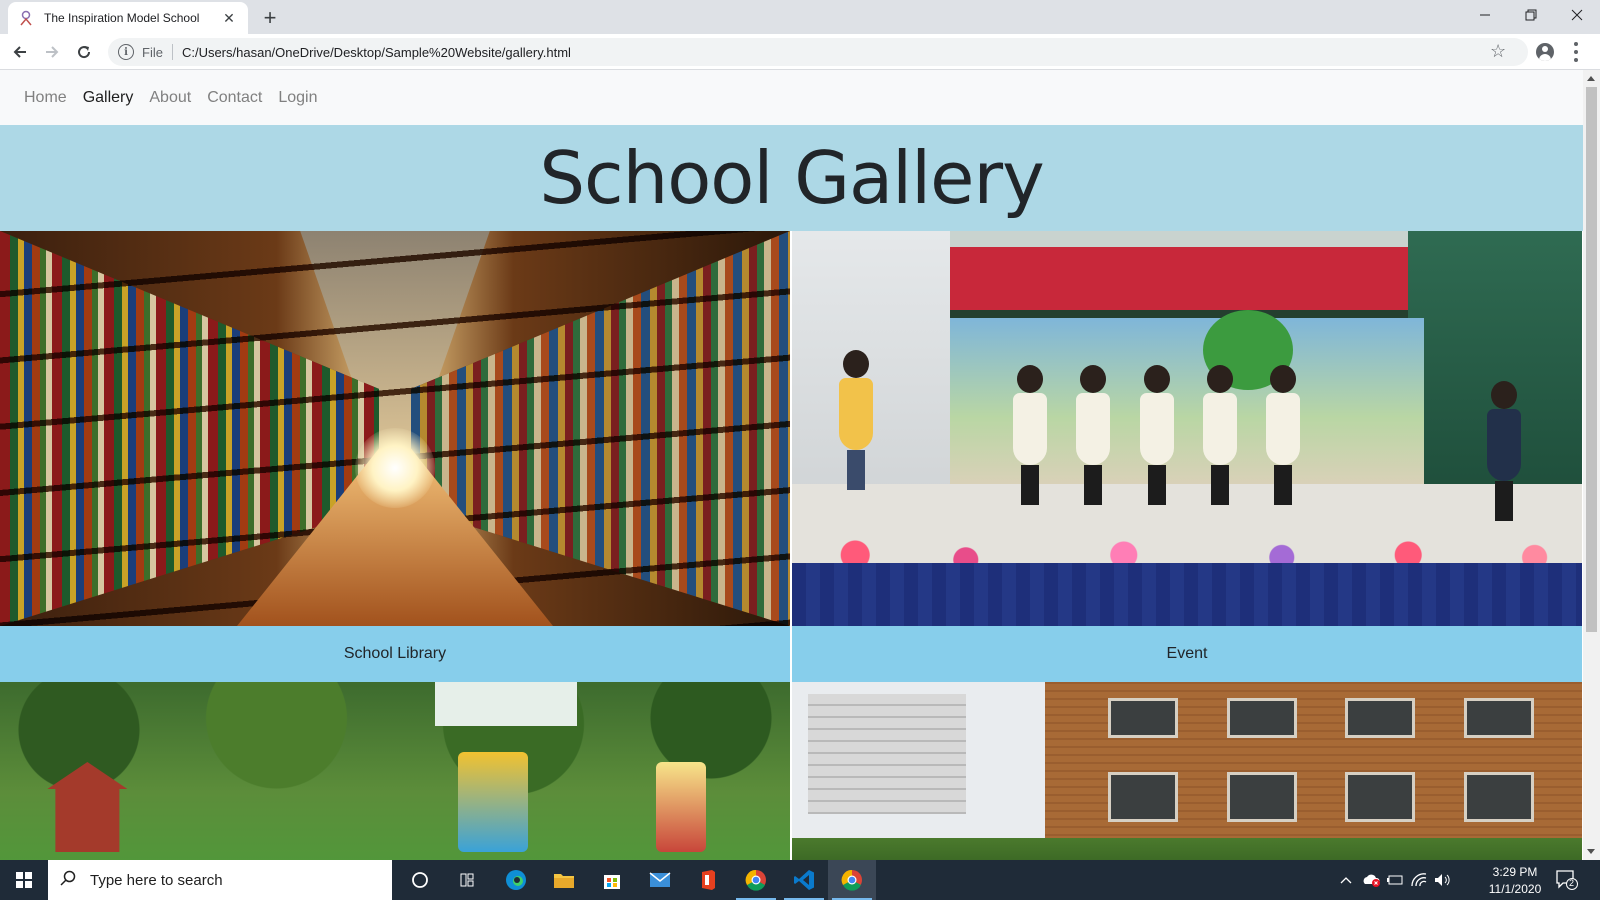 The image size is (1600, 900). I want to click on site-navbar: Home Gallery About Contact Login, so click(791, 97).